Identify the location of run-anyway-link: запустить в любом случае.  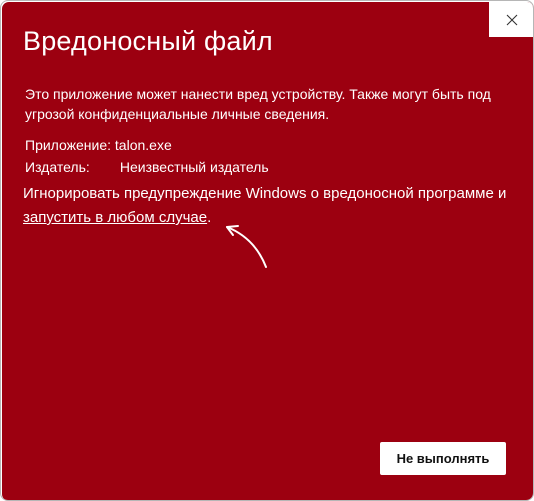
(115, 217).